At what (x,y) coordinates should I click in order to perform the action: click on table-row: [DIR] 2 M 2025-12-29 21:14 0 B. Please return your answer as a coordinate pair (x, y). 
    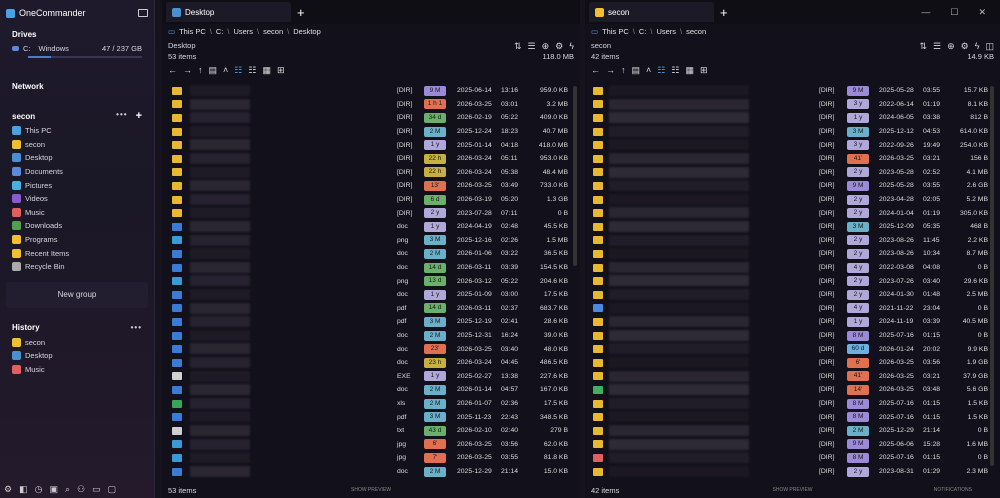
    Looking at the image, I should click on (792, 431).